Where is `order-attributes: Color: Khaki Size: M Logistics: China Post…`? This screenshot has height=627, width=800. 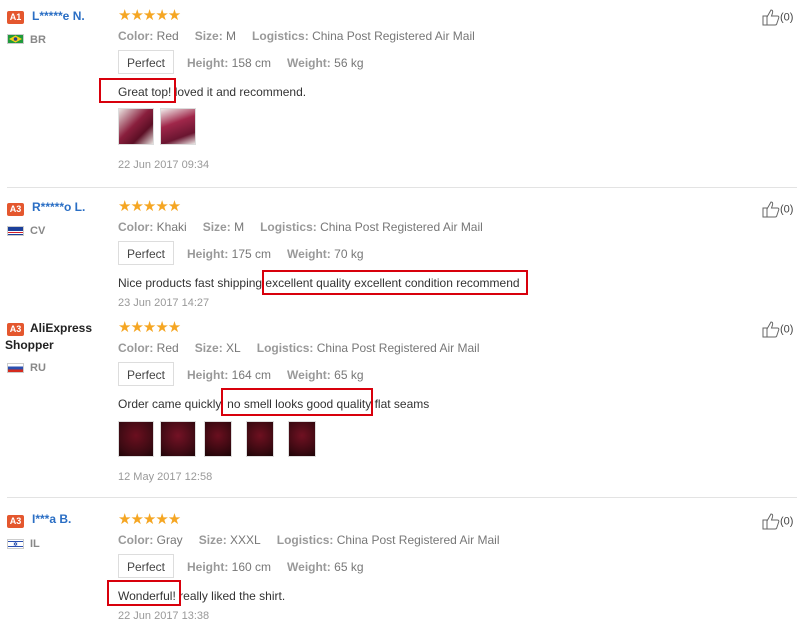
order-attributes: Color: Khaki Size: M Logistics: China Post… is located at coordinates (300, 227).